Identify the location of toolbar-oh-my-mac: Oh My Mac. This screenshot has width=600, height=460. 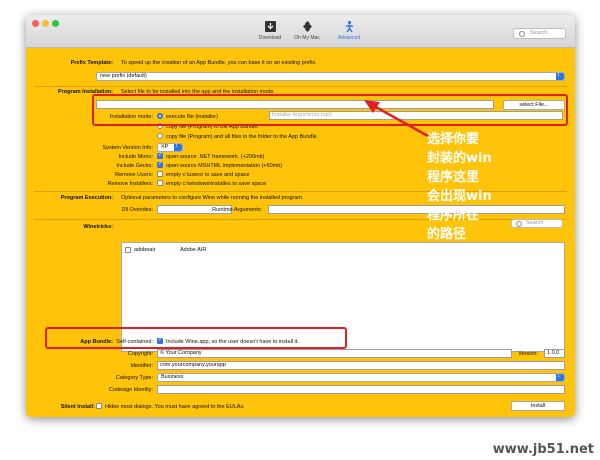
(307, 30).